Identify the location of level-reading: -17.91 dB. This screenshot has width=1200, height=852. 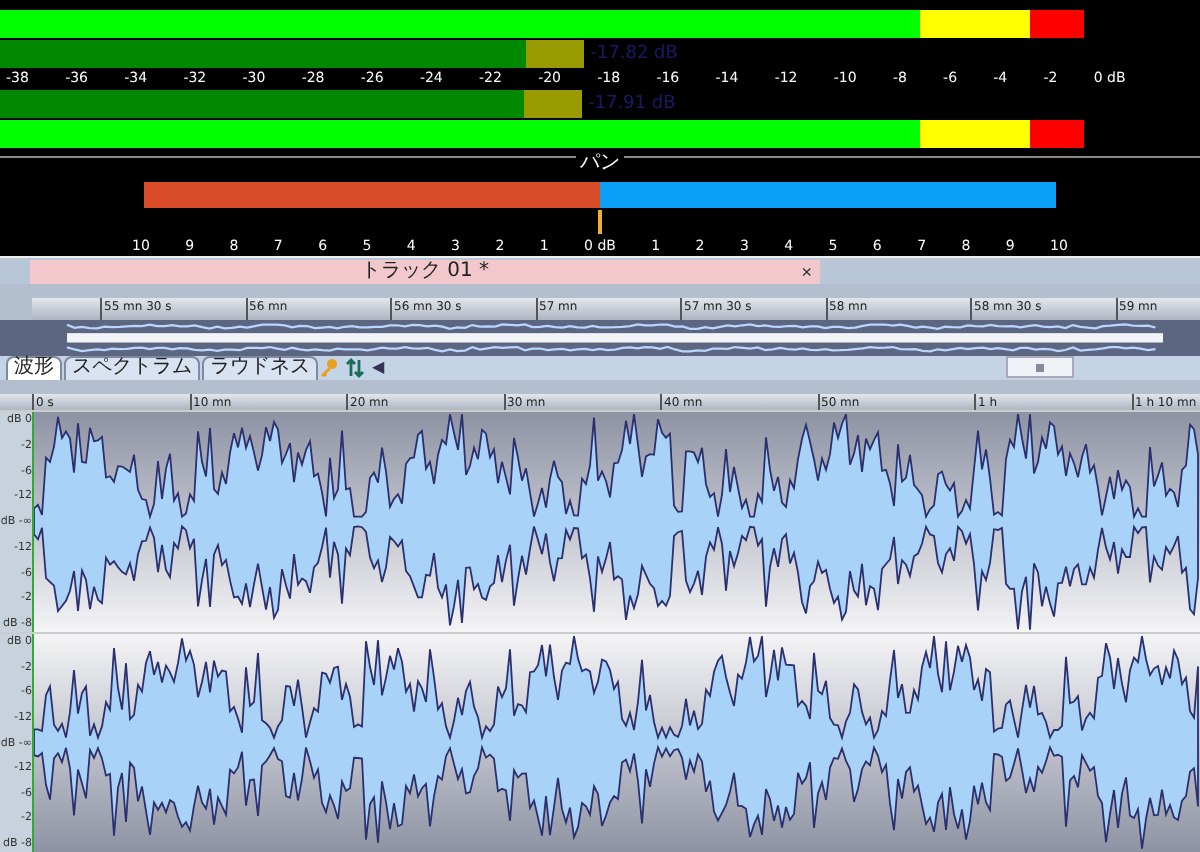
(632, 104).